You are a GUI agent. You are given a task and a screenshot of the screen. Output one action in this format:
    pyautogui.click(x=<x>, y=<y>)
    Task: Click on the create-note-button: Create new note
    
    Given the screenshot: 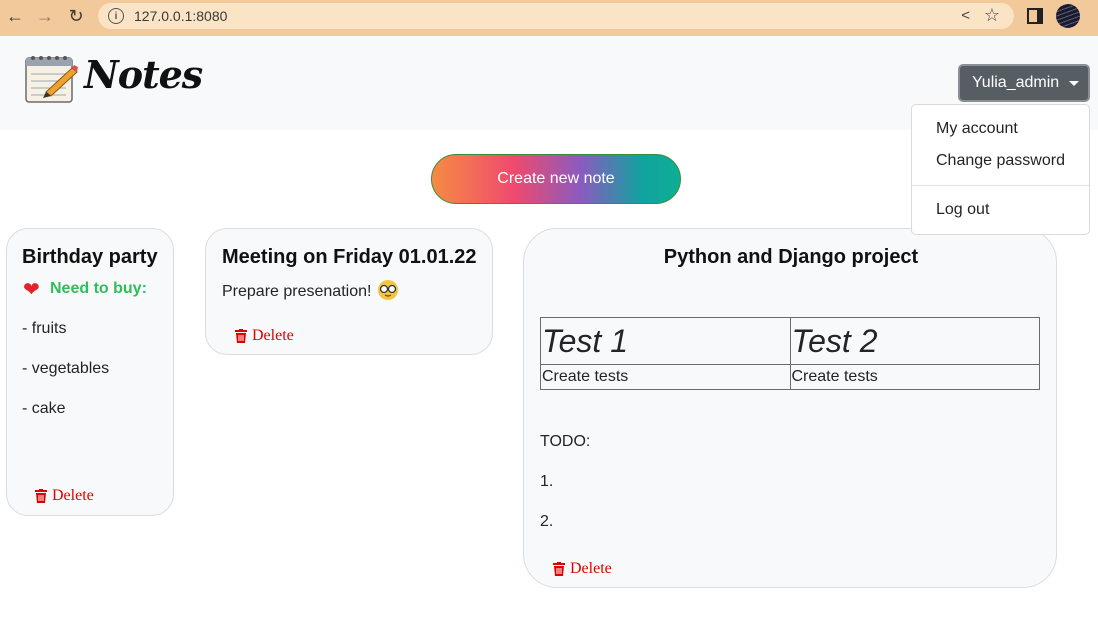 What is the action you would take?
    pyautogui.click(x=556, y=179)
    